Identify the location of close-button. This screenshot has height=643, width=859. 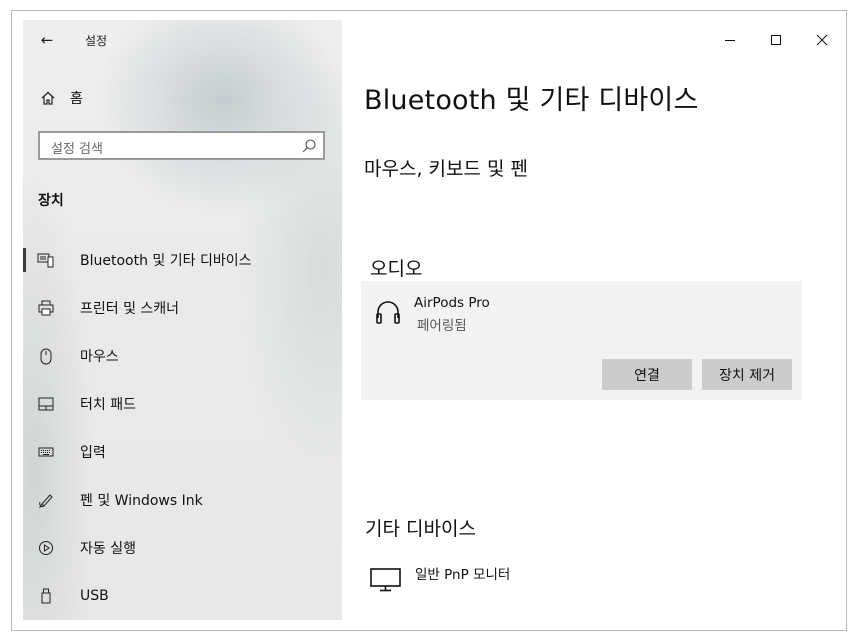
(822, 40).